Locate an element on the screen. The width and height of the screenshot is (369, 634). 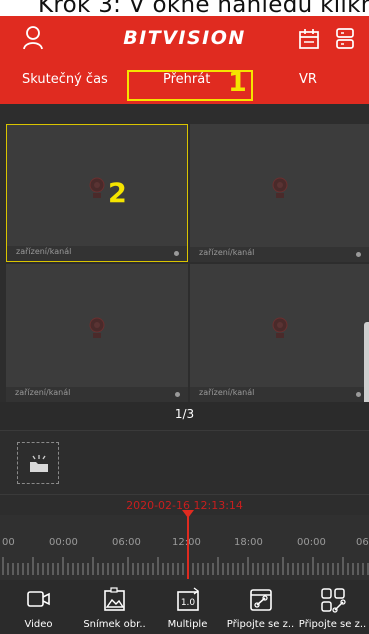
video-button: Video is located at coordinates (38, 607).